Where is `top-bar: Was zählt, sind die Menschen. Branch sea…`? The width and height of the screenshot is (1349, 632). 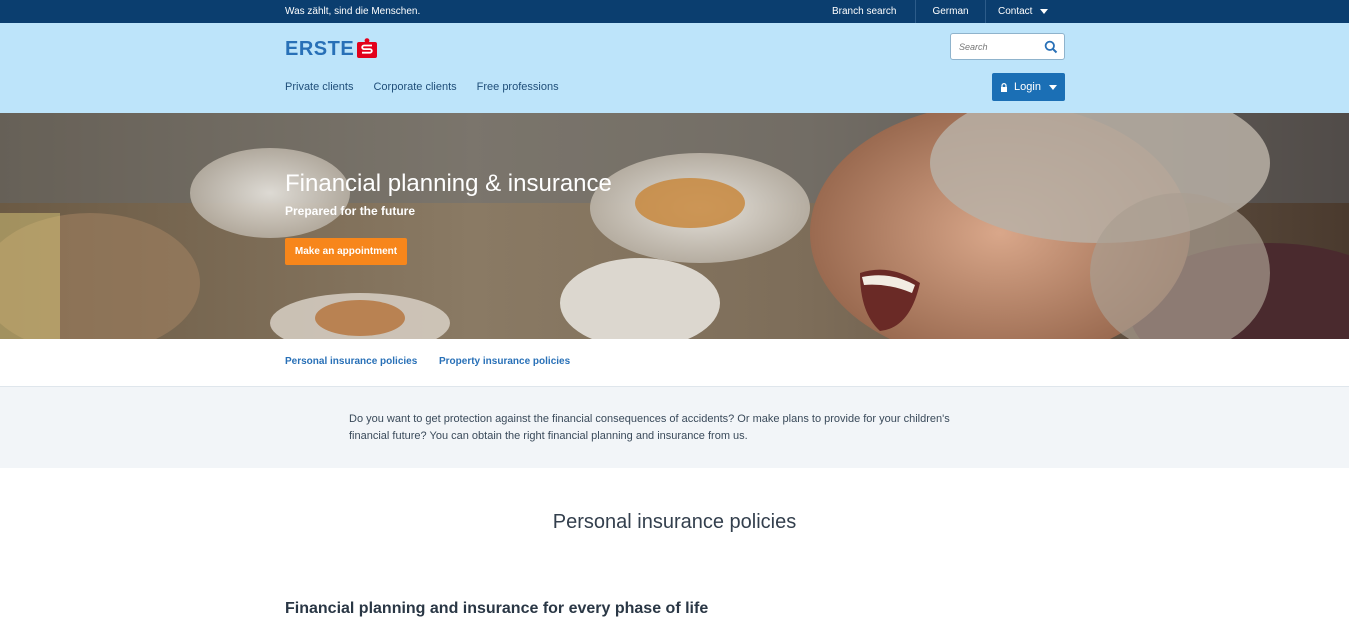 top-bar: Was zählt, sind die Menschen. Branch sea… is located at coordinates (674, 11).